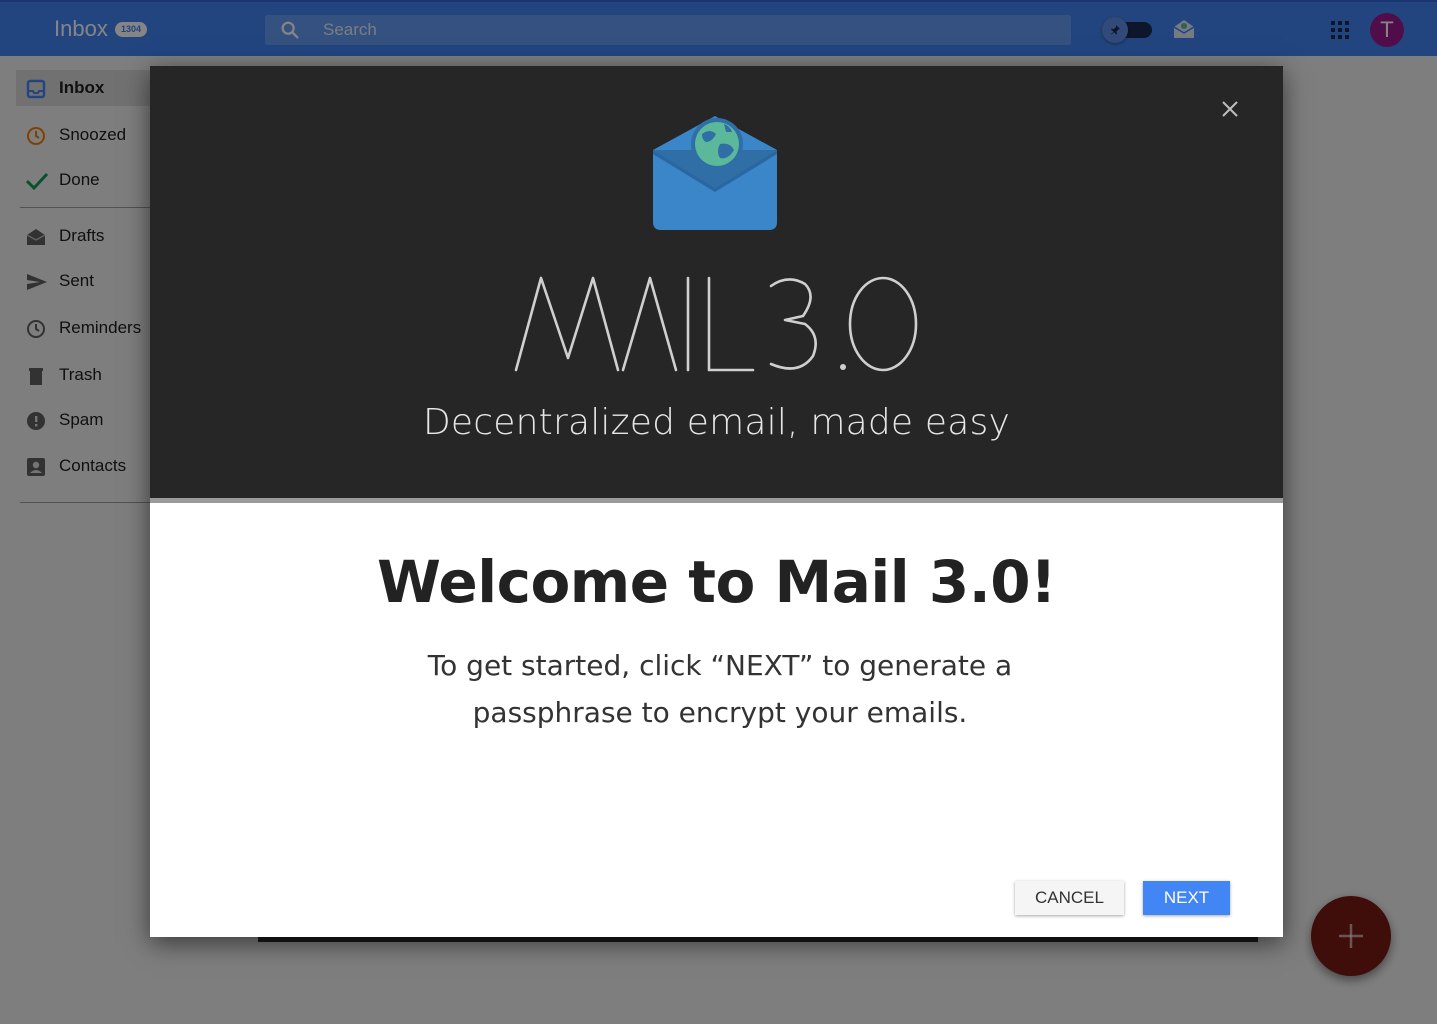 This screenshot has height=1024, width=1437. I want to click on dialog-tagline: Decentralized email, made easy, so click(716, 422).